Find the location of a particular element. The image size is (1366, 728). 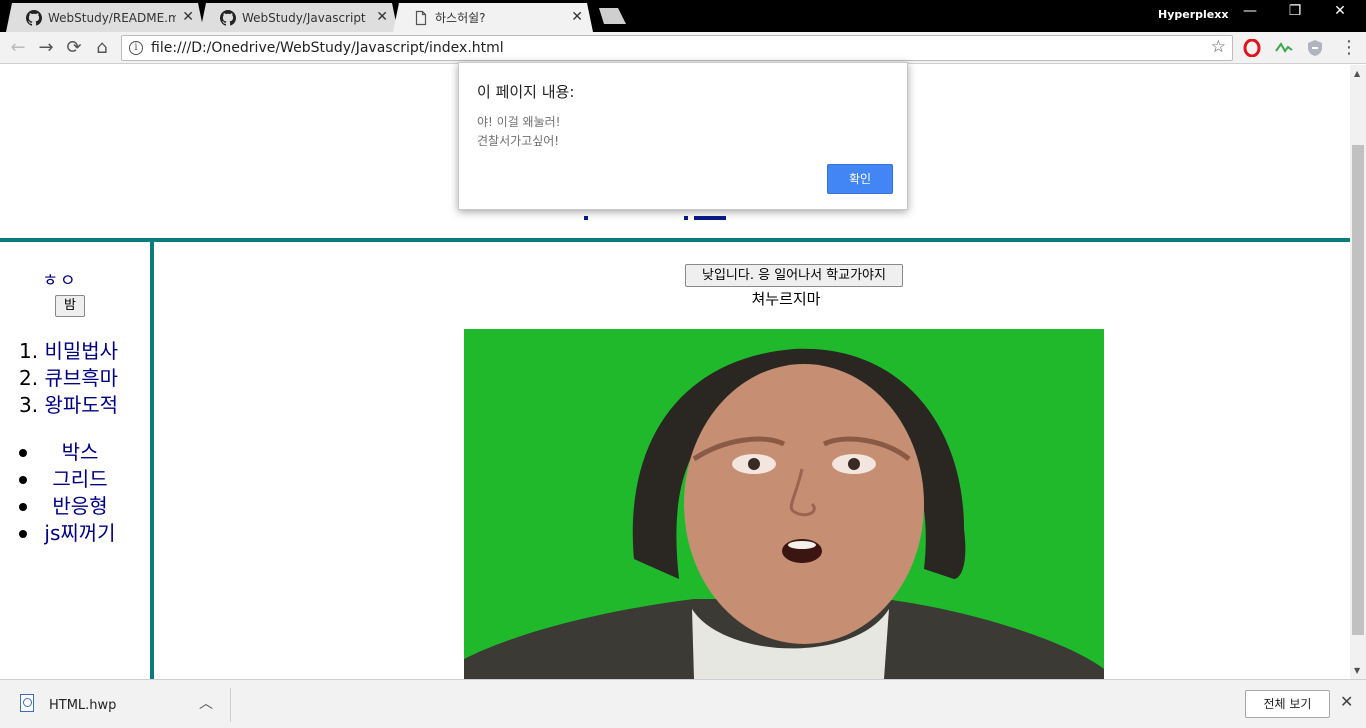

header-divider is located at coordinates (675, 240).